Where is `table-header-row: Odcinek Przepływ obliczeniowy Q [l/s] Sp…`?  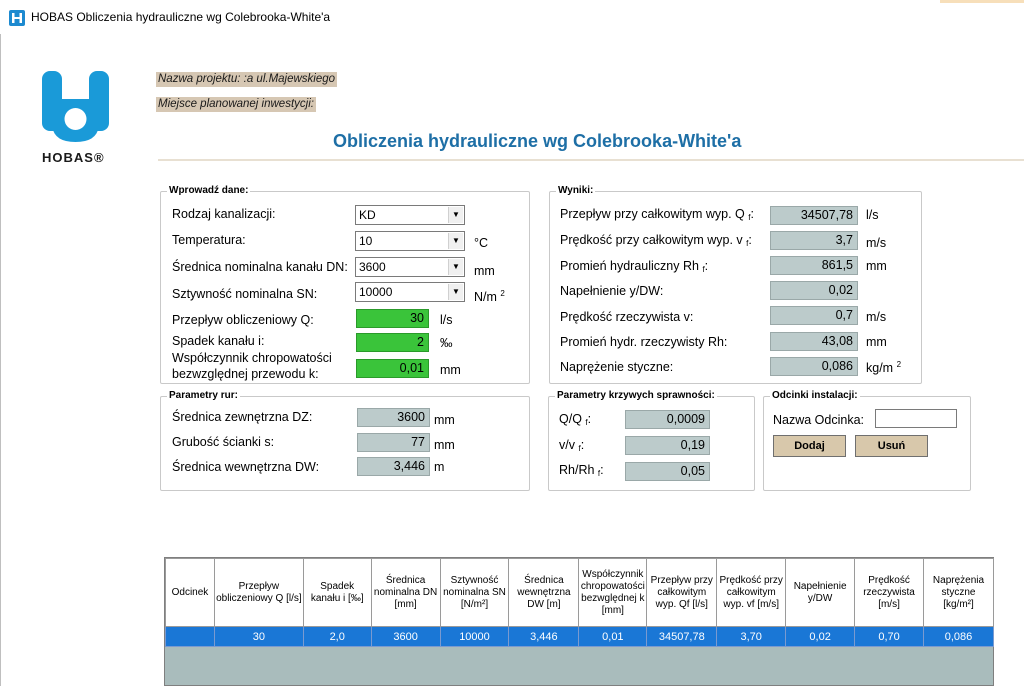 table-header-row: Odcinek Przepływ obliczeniowy Q [l/s] Sp… is located at coordinates (579, 592).